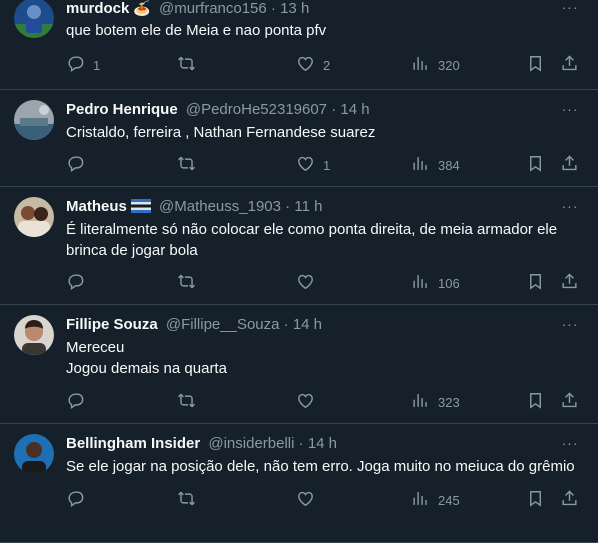 Image resolution: width=598 pixels, height=543 pixels. I want to click on user-handle: @Fillipe__Souza, so click(223, 324).